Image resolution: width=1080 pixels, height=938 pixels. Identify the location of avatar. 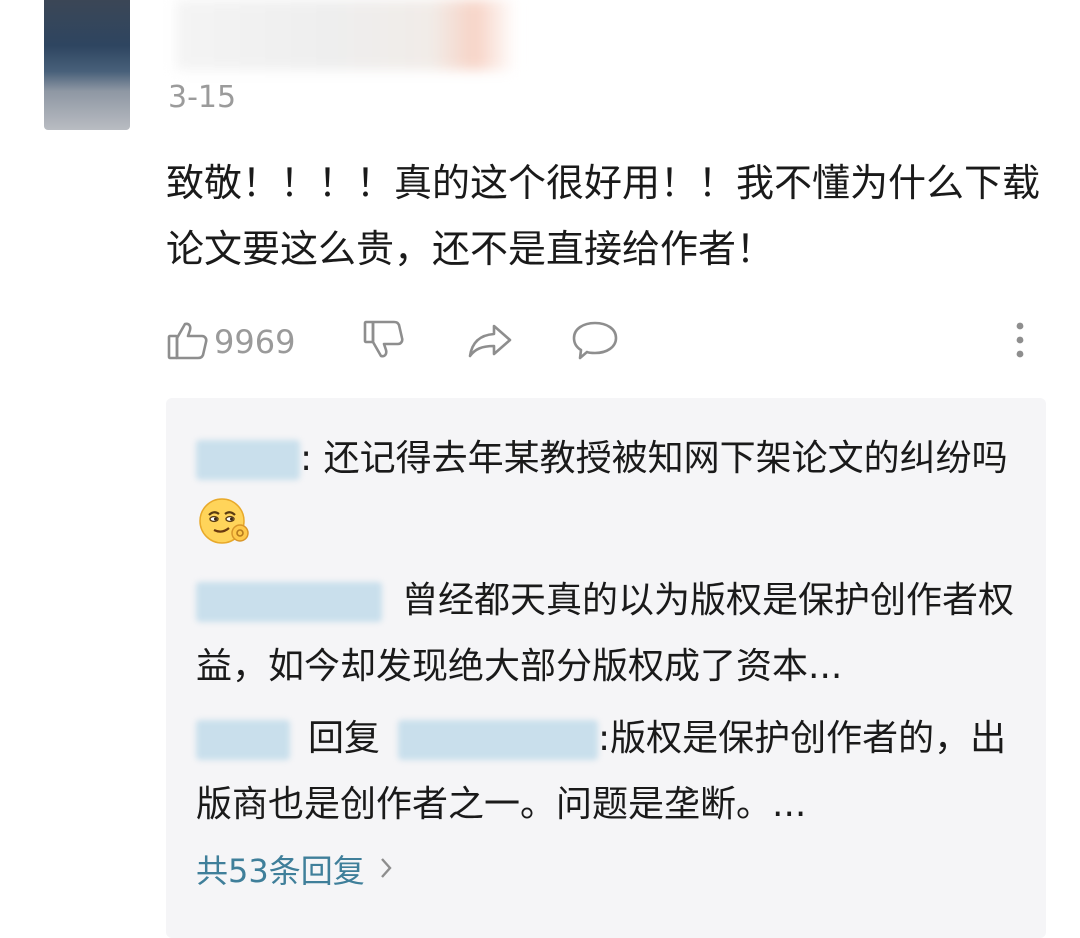
(87, 65).